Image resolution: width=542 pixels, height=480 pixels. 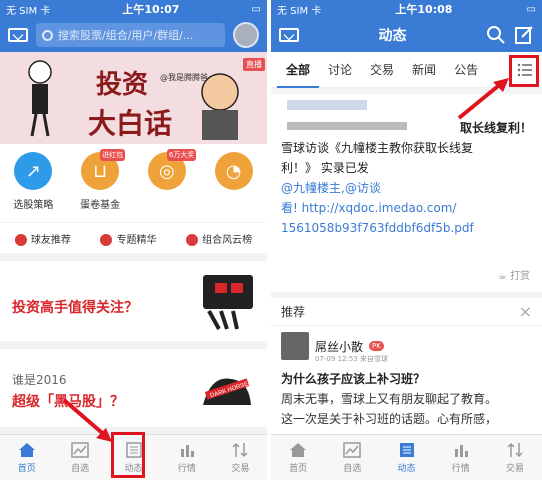 I want to click on recommend-title: 推荐, so click(x=293, y=312).